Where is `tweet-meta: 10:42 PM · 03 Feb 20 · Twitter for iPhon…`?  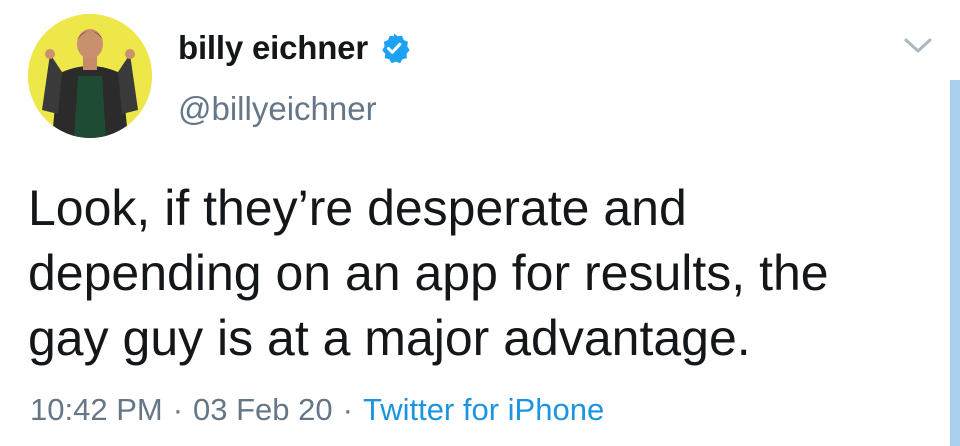
tweet-meta: 10:42 PM · 03 Feb 20 · Twitter for iPhon… is located at coordinates (317, 410).